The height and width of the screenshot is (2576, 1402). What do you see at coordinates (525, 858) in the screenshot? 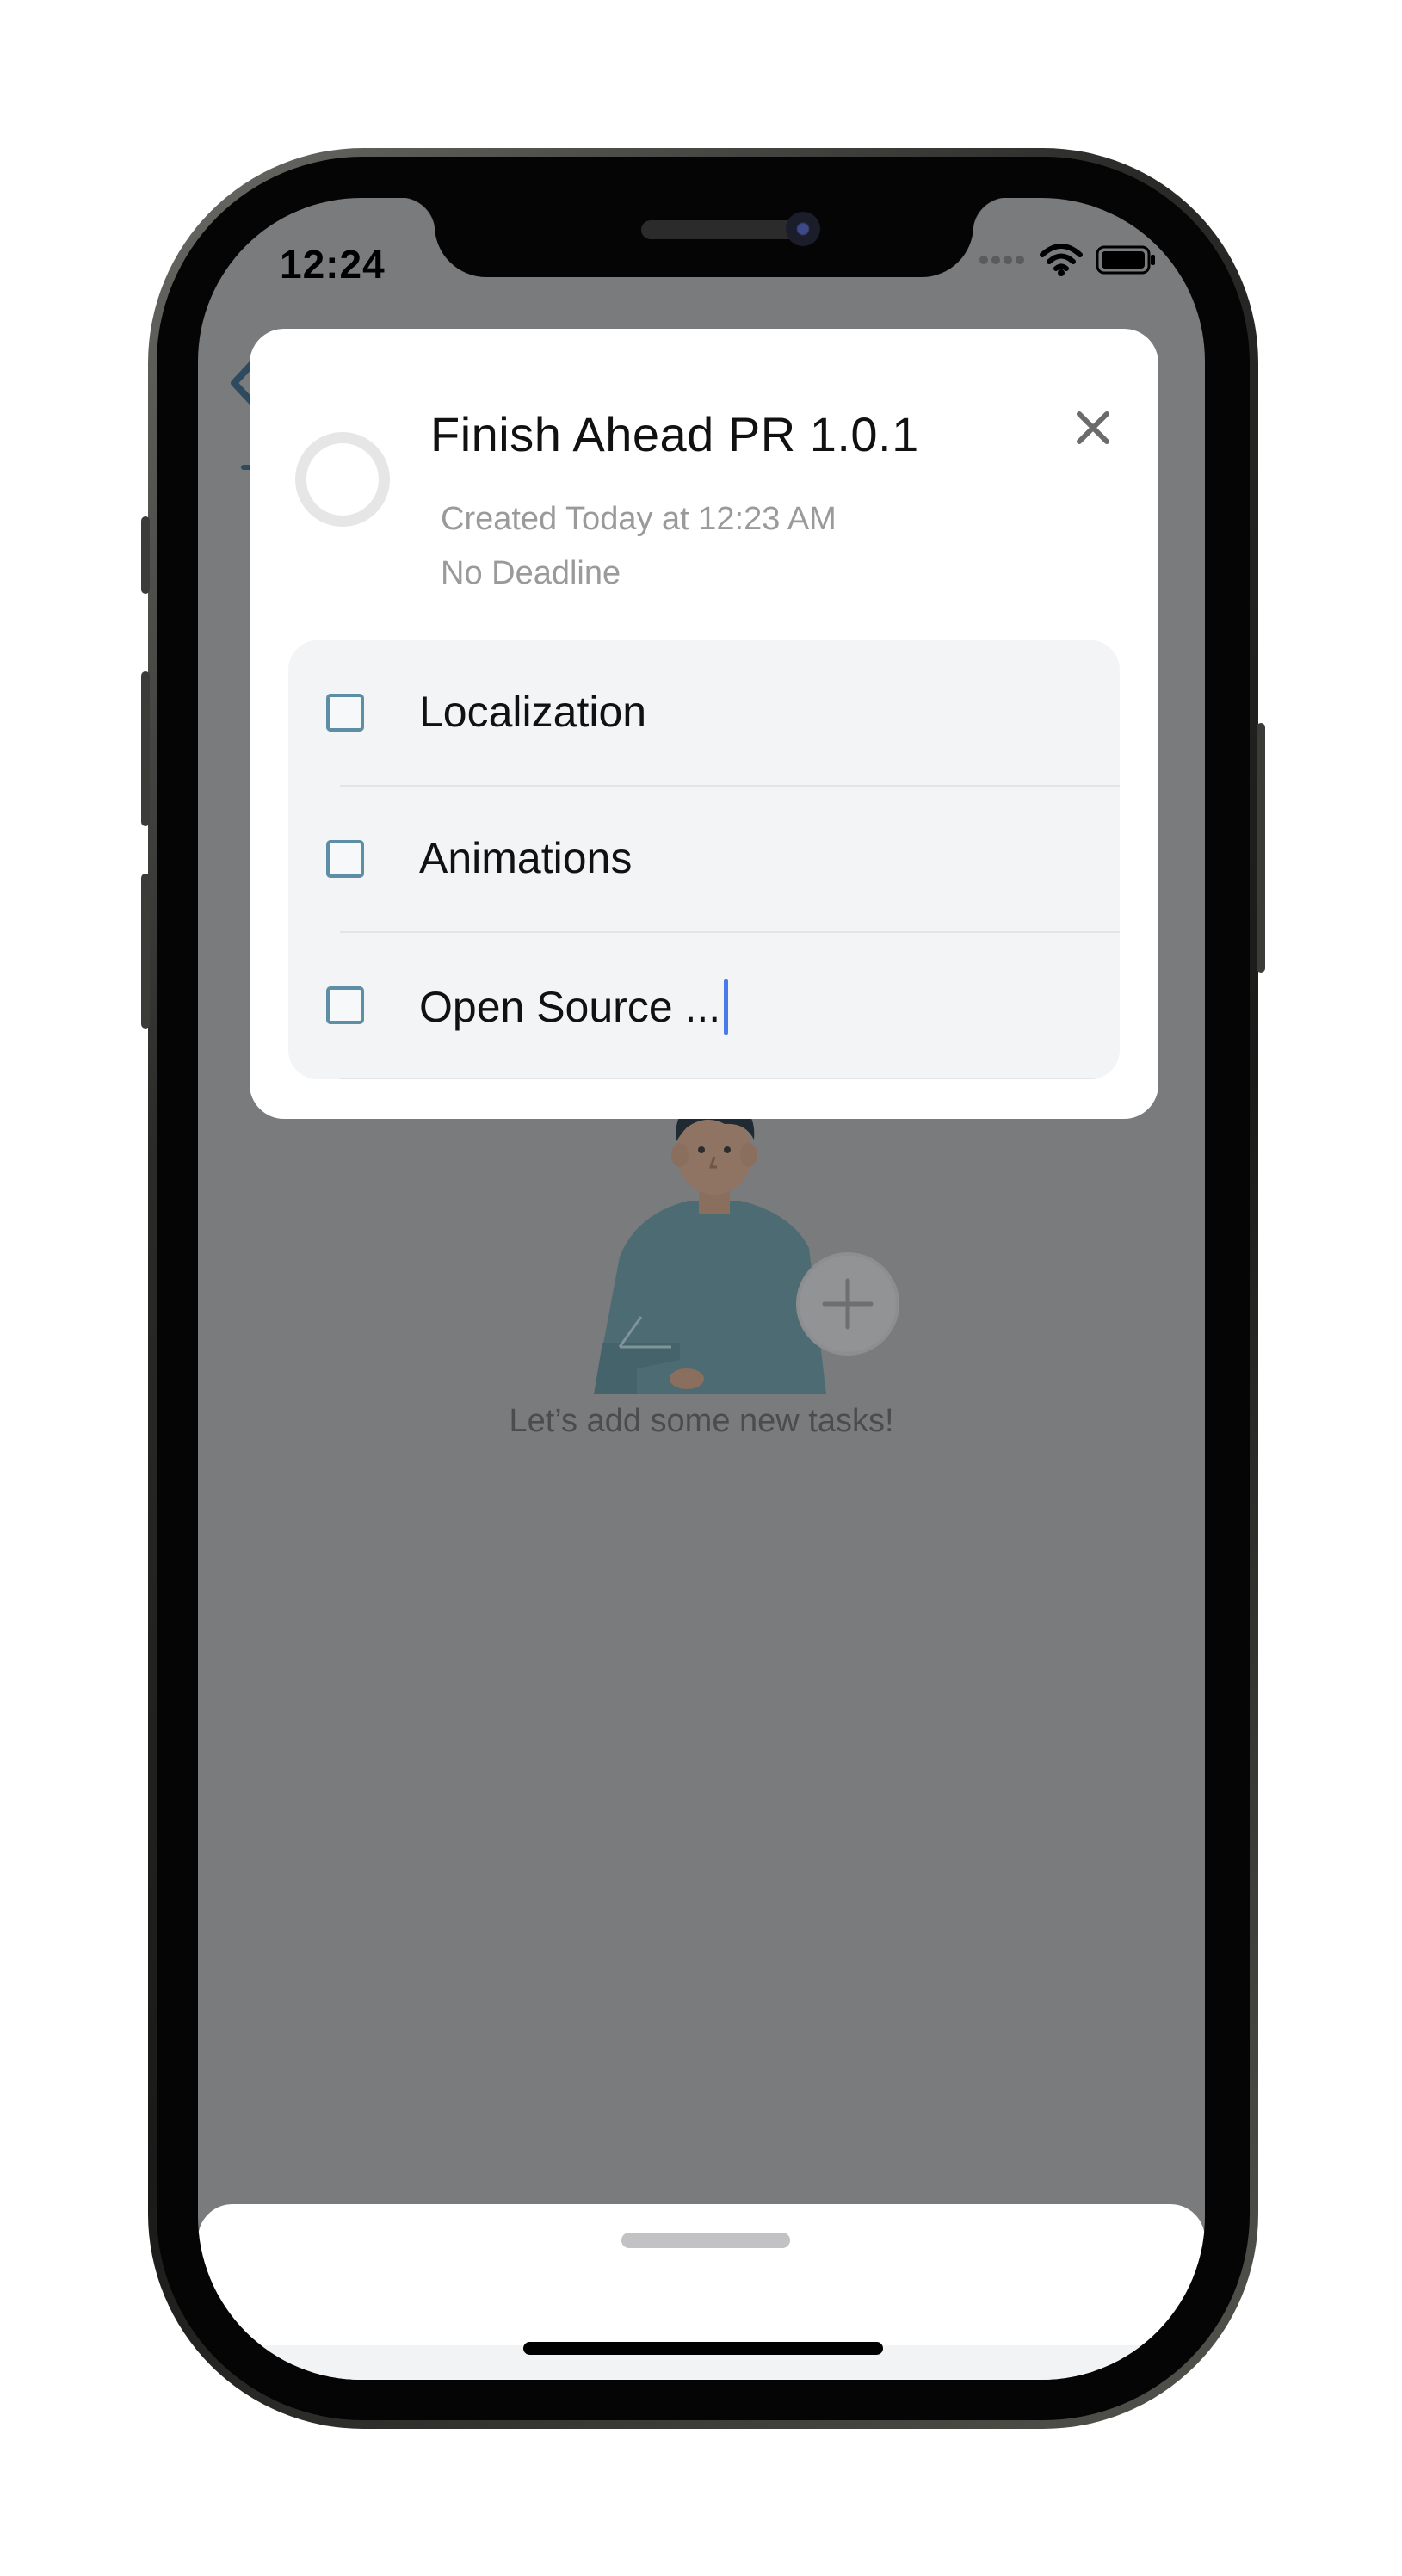
I see `subtask-label: Animations` at bounding box center [525, 858].